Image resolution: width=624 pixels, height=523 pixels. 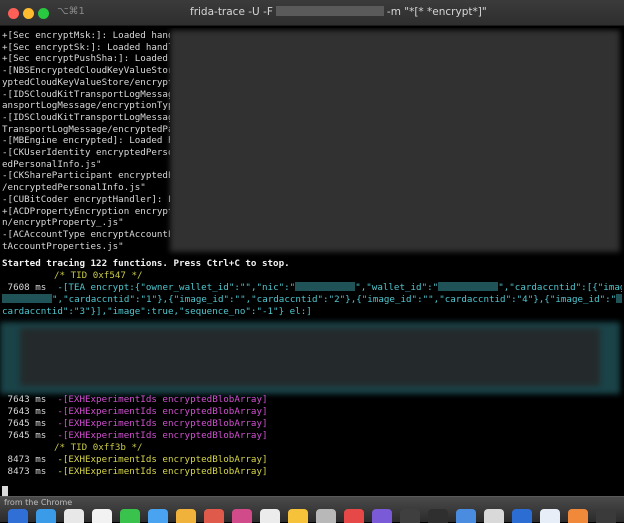 What do you see at coordinates (329, 11) in the screenshot?
I see `title-redaction` at bounding box center [329, 11].